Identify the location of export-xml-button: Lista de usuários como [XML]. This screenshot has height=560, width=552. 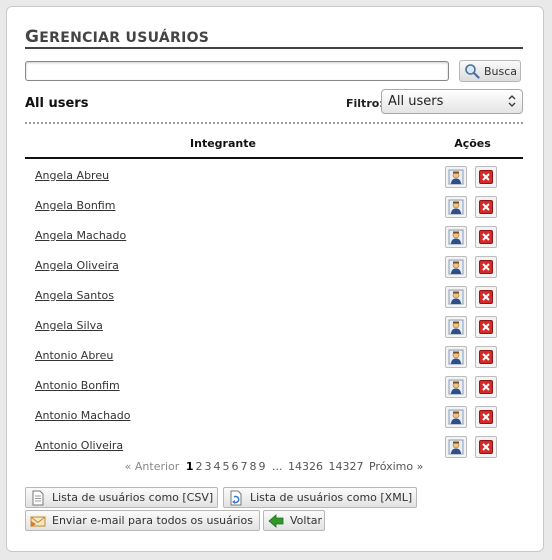
(320, 497).